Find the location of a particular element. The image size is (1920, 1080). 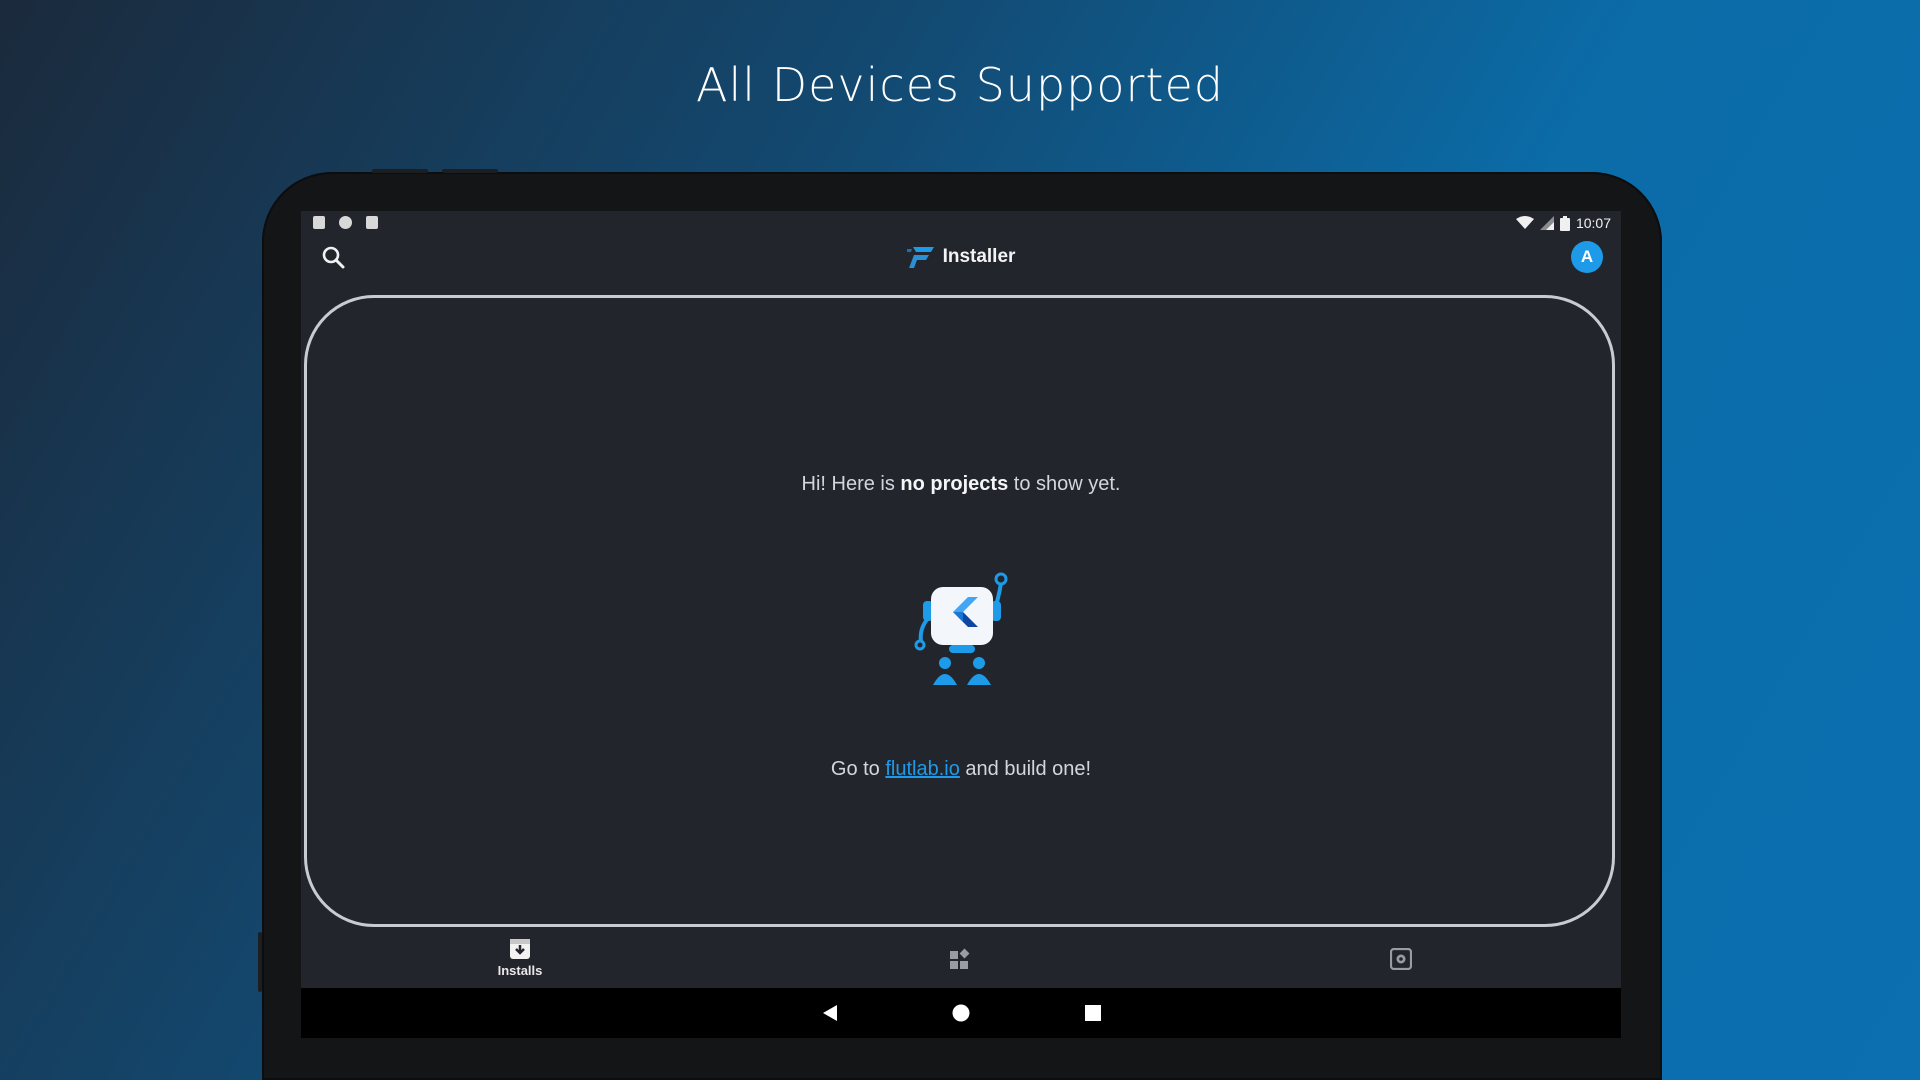

flutlab-link: flutlab.io is located at coordinates (922, 769).